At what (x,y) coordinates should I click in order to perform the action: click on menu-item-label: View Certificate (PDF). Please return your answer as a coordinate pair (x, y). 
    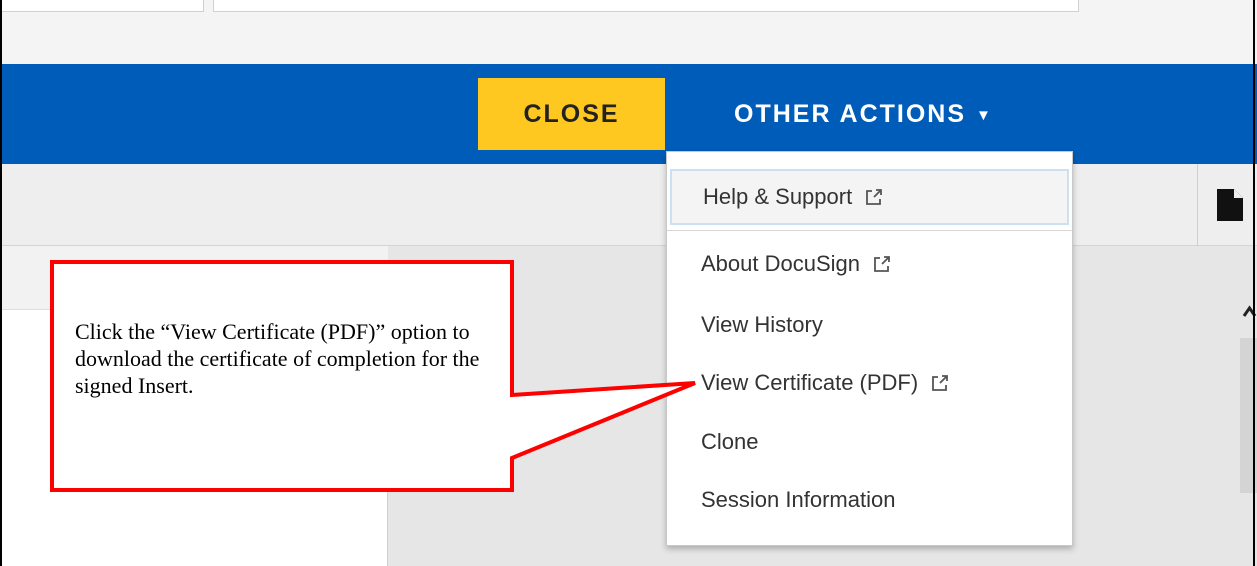
    Looking at the image, I should click on (810, 382).